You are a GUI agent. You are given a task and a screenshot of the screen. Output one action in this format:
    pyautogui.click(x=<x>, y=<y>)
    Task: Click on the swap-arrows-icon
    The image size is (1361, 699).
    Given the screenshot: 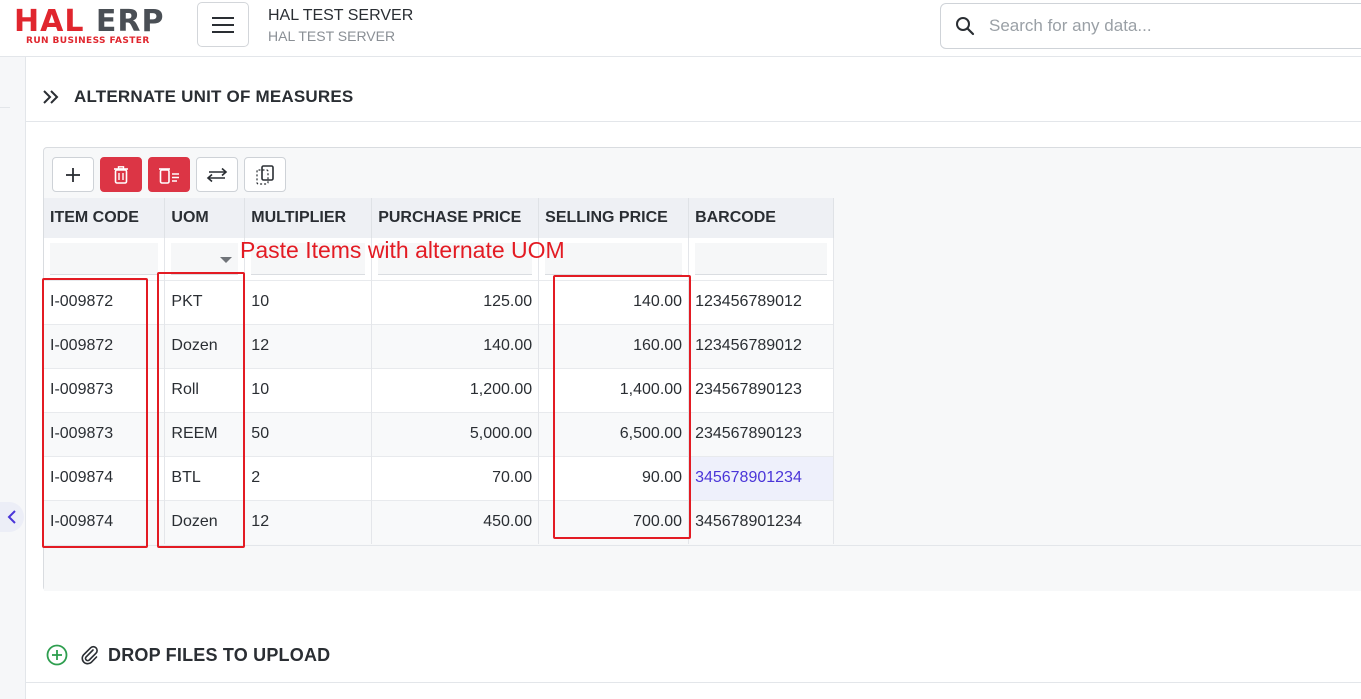 What is the action you would take?
    pyautogui.click(x=217, y=174)
    